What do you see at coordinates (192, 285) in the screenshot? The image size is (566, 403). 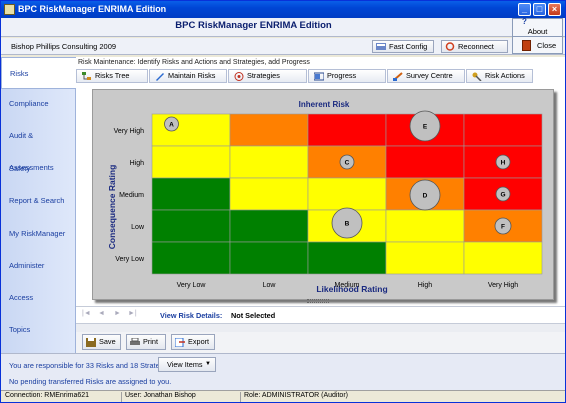 I see `x-tick-label: Very Low` at bounding box center [192, 285].